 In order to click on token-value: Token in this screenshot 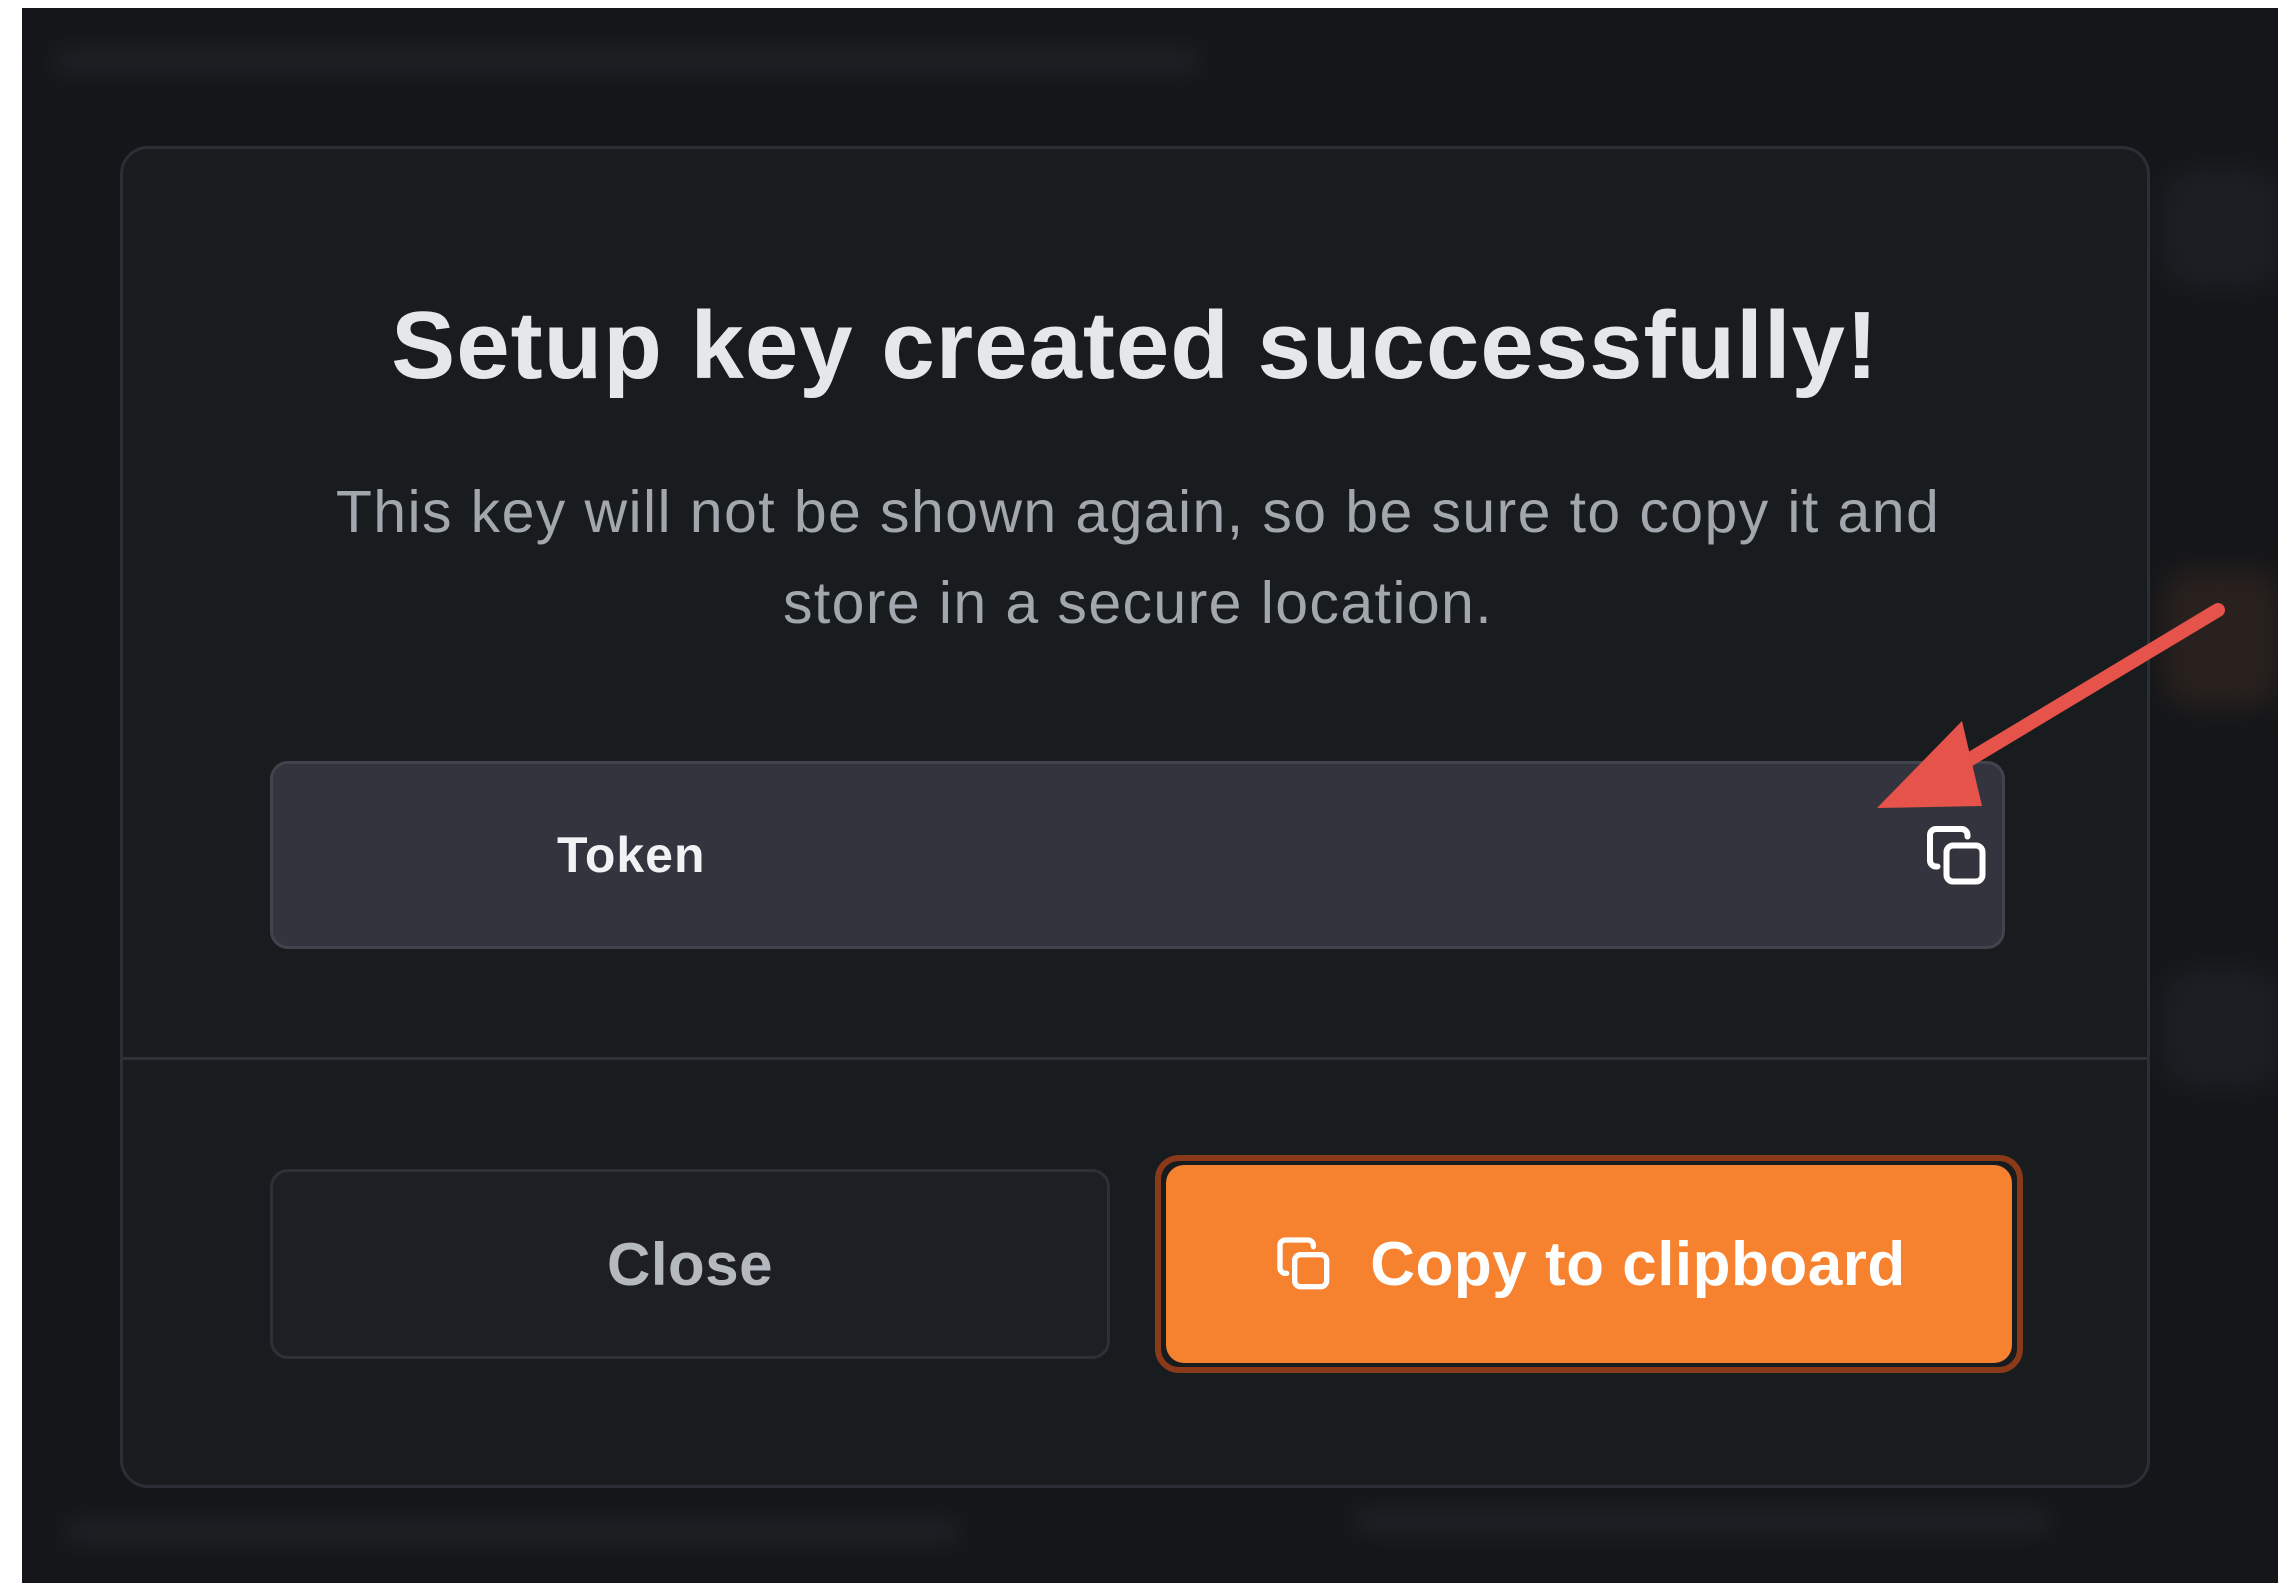, I will do `click(631, 855)`.